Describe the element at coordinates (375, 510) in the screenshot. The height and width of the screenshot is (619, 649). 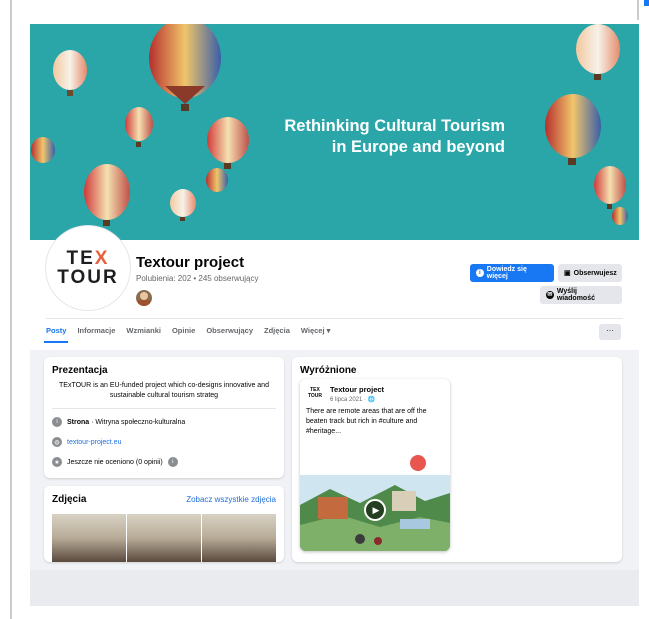
I see `play-icon: ▶` at that location.